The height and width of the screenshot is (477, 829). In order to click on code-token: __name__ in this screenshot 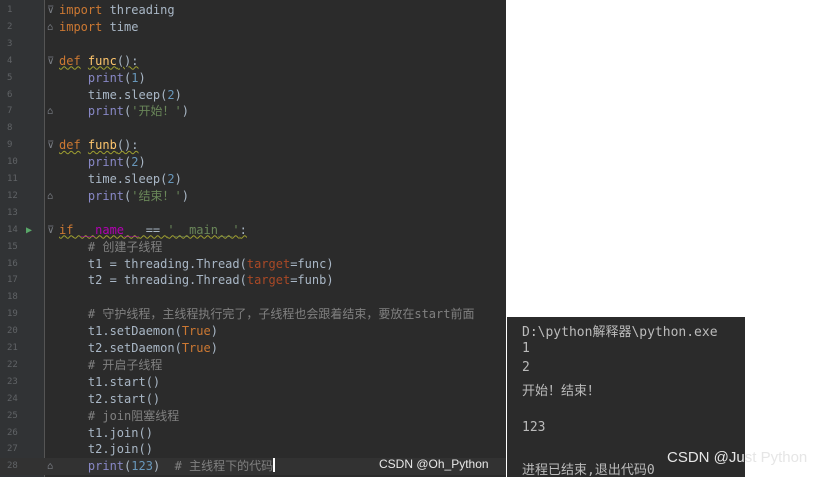, I will do `click(109, 229)`.